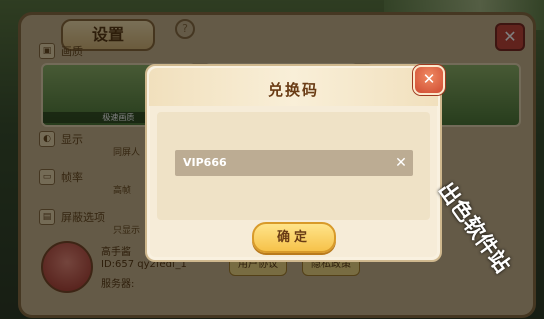 Image resolution: width=544 pixels, height=319 pixels. What do you see at coordinates (429, 80) in the screenshot?
I see `close-icon: ✕` at bounding box center [429, 80].